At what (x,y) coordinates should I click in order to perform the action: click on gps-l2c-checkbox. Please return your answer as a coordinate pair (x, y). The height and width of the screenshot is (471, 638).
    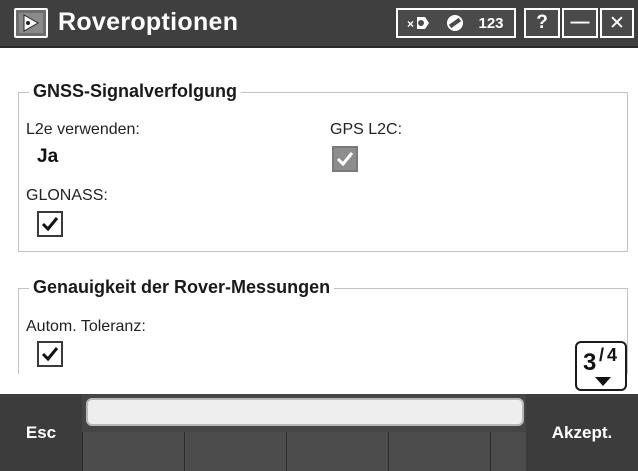
    Looking at the image, I should click on (345, 159).